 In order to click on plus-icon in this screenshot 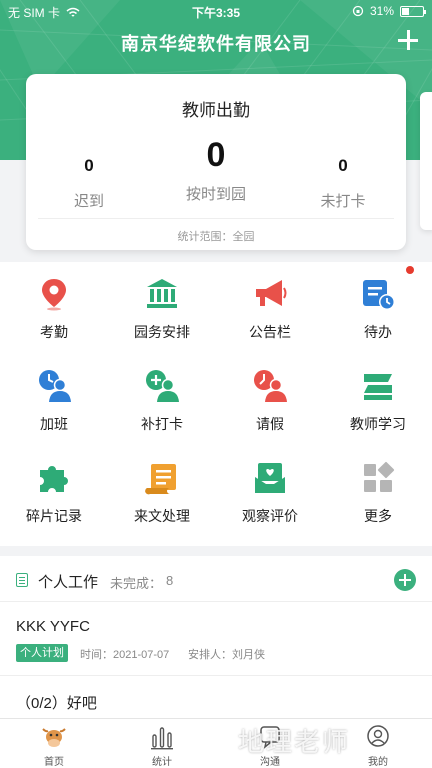, I will do `click(408, 40)`.